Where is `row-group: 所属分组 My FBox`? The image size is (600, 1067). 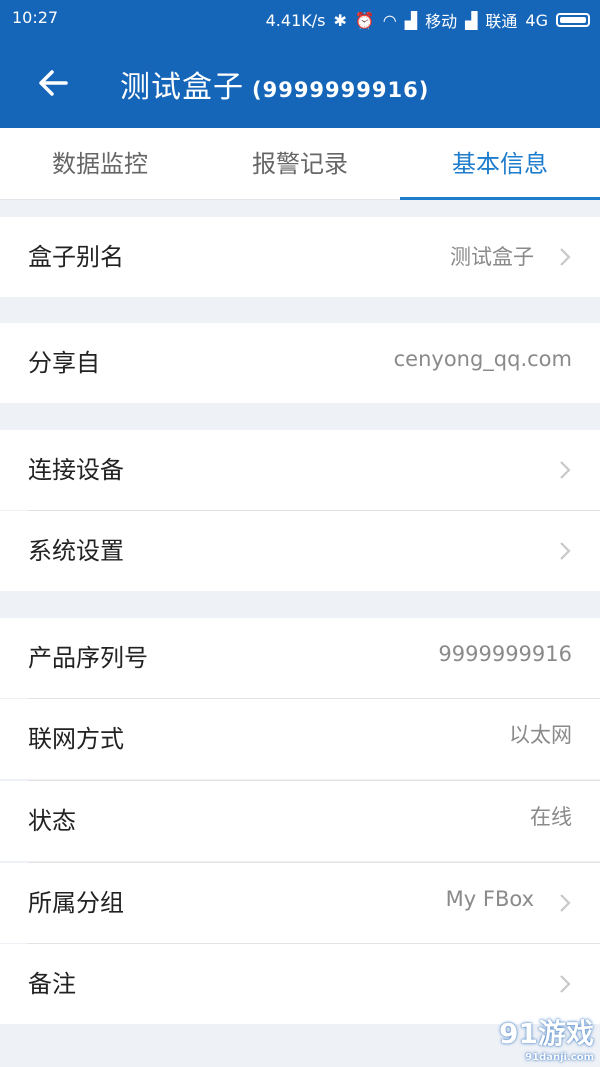 row-group: 所属分组 My FBox is located at coordinates (300, 903).